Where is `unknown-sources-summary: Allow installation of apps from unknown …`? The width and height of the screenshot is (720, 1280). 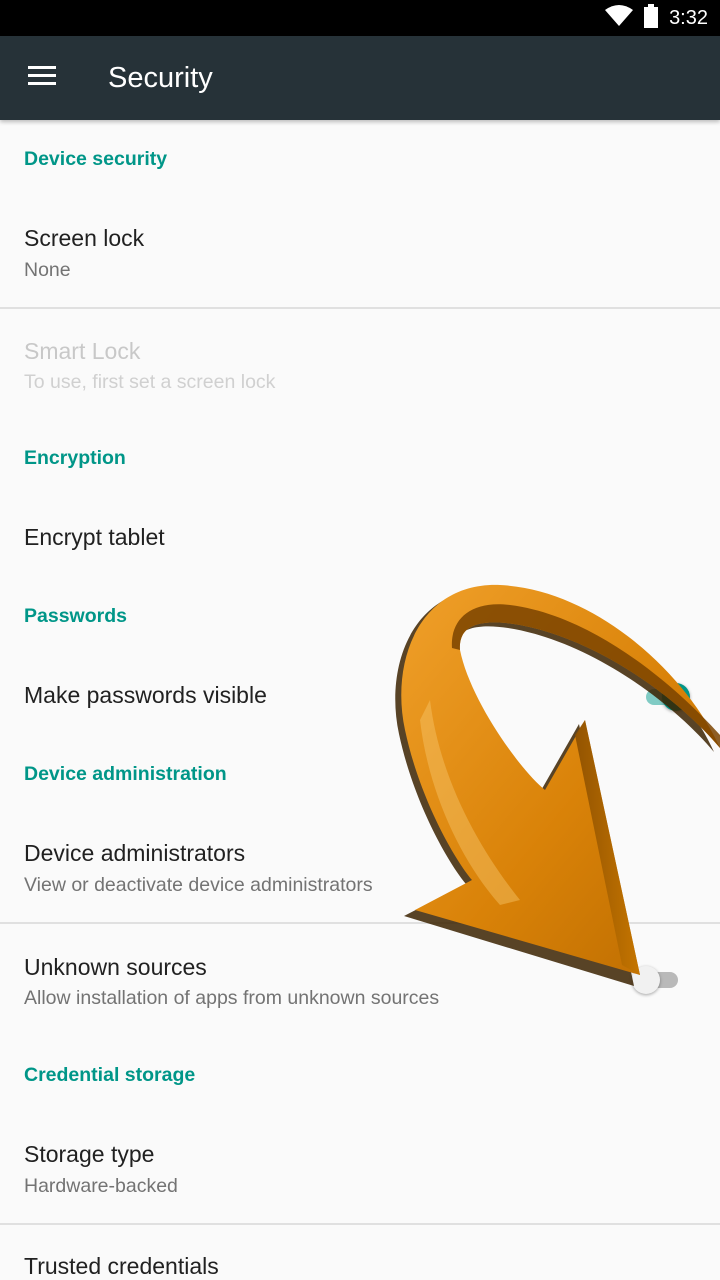 unknown-sources-summary: Allow installation of apps from unknown … is located at coordinates (232, 998).